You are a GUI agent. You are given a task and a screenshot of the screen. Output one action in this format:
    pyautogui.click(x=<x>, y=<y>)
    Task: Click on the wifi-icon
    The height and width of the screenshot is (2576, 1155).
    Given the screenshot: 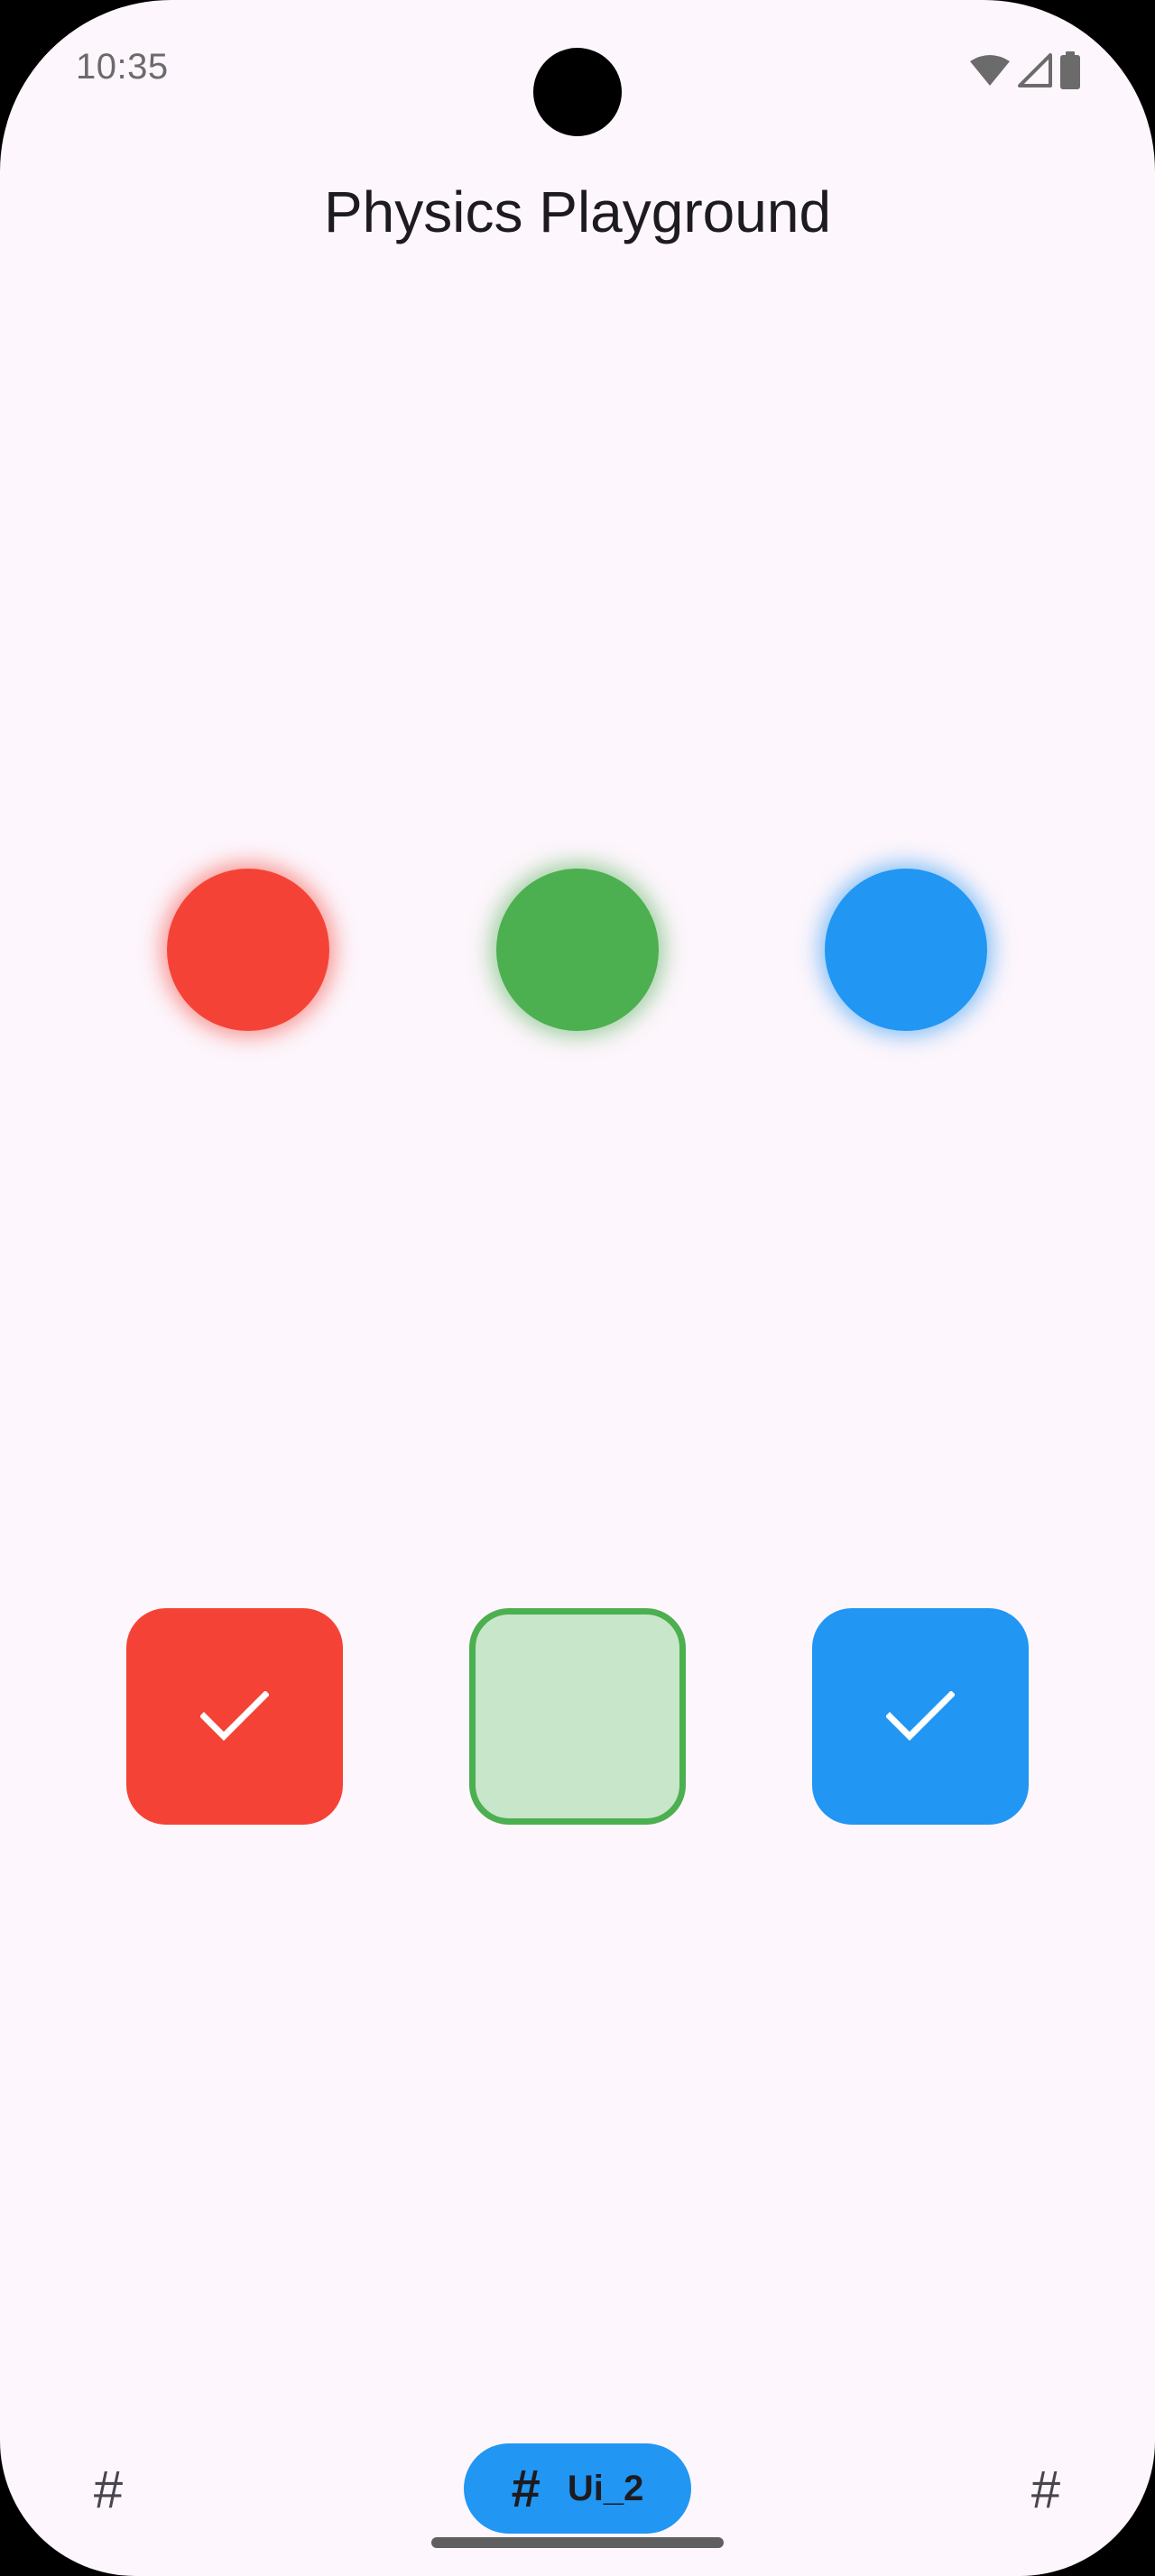 What is the action you would take?
    pyautogui.click(x=990, y=70)
    